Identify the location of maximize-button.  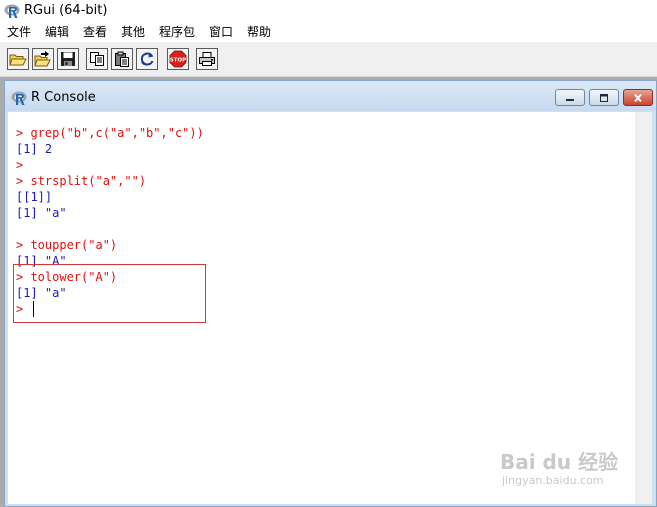
(604, 97).